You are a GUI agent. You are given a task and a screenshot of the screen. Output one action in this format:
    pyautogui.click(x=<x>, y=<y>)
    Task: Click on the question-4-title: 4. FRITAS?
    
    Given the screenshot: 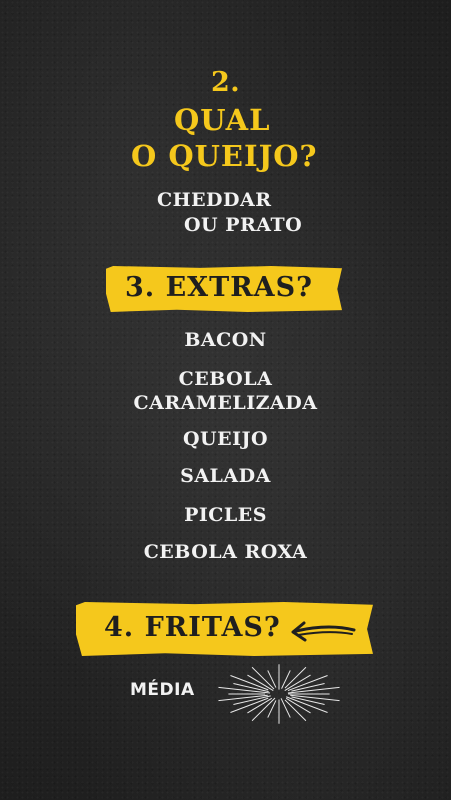 What is the action you would take?
    pyautogui.click(x=192, y=627)
    